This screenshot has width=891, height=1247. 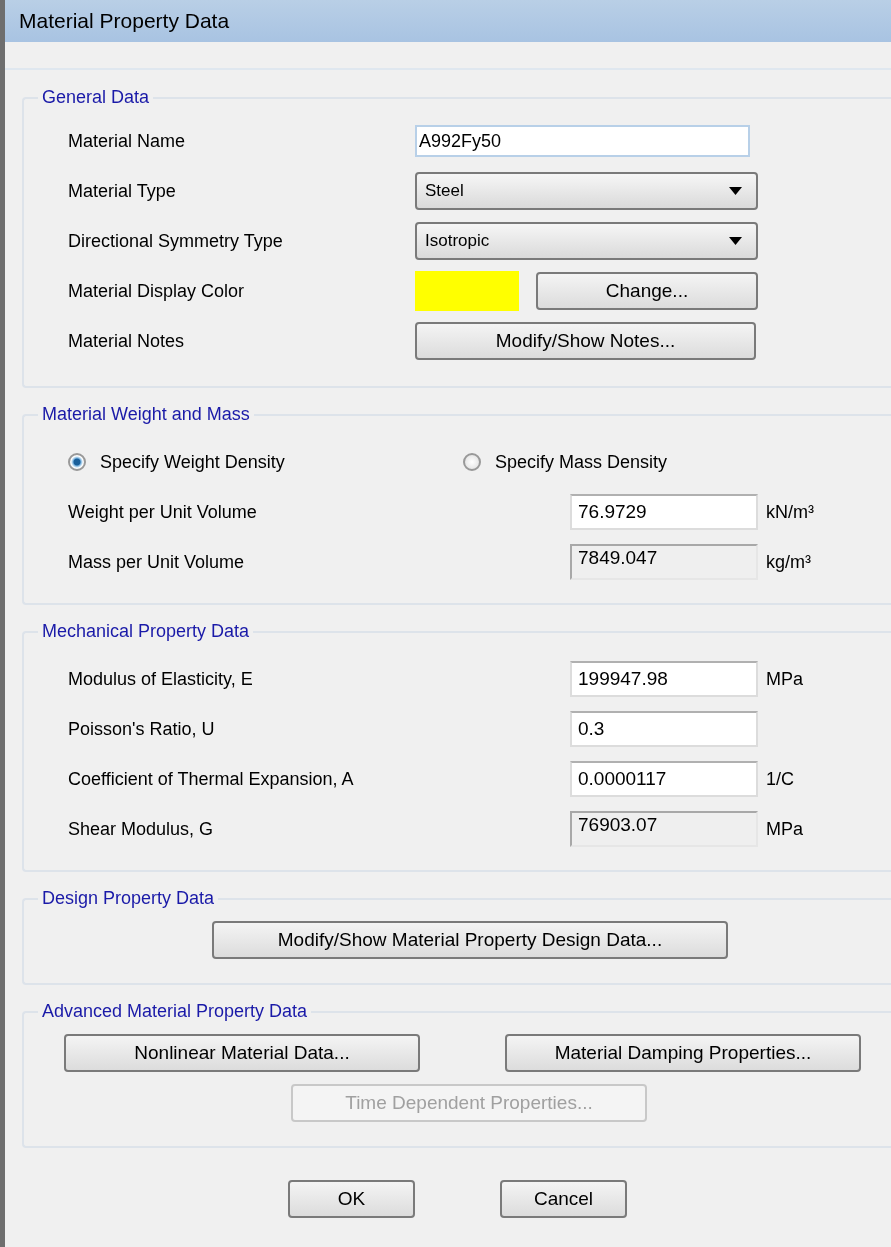 What do you see at coordinates (563, 1199) in the screenshot?
I see `cancel-button: Cancel` at bounding box center [563, 1199].